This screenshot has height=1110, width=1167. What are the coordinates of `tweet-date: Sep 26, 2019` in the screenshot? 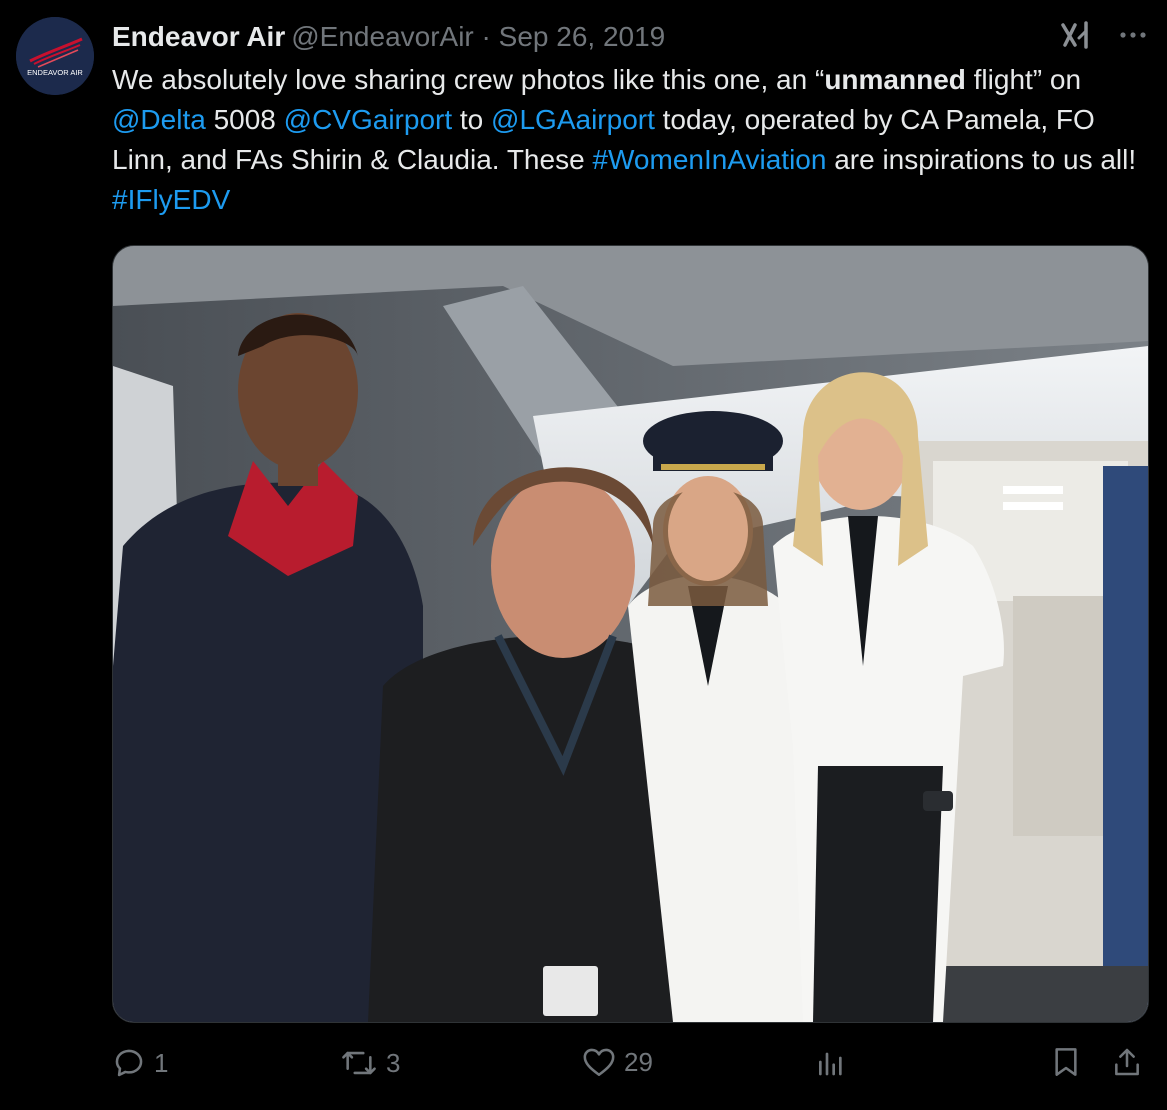 It's located at (582, 36).